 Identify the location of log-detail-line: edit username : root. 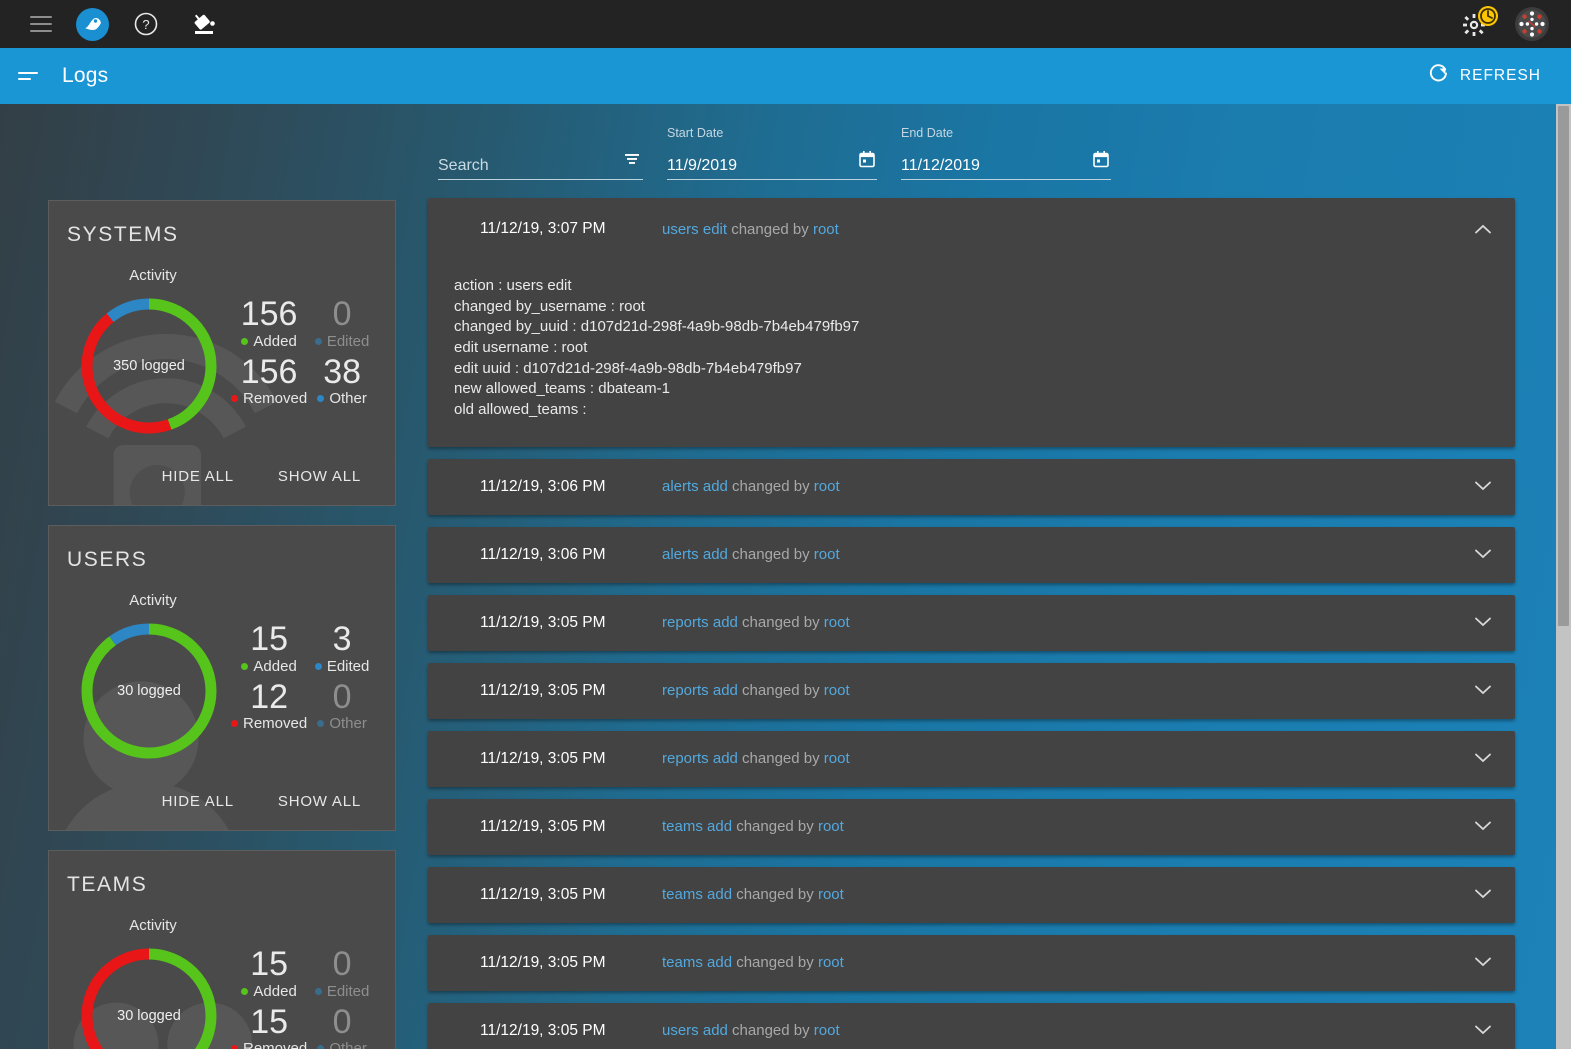
(521, 348).